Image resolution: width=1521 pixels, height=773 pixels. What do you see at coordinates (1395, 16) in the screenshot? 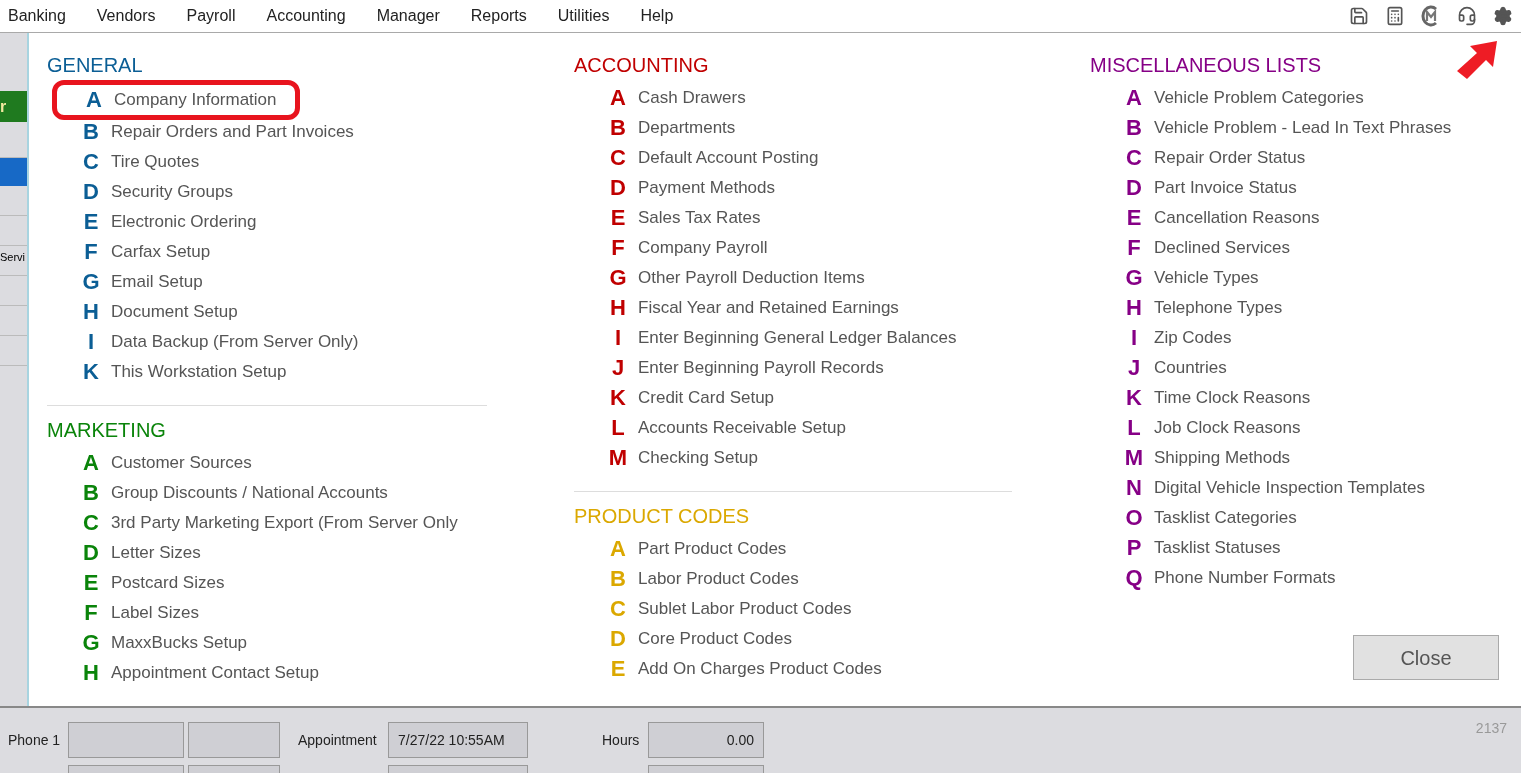
I see `calculator-icon` at bounding box center [1395, 16].